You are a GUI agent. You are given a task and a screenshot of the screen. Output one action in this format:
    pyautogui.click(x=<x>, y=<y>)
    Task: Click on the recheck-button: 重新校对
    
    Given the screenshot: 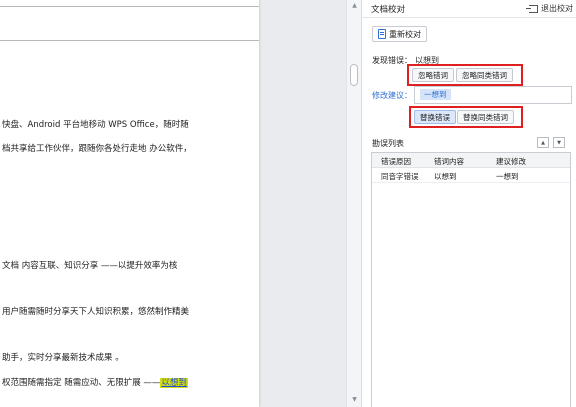 What is the action you would take?
    pyautogui.click(x=399, y=34)
    